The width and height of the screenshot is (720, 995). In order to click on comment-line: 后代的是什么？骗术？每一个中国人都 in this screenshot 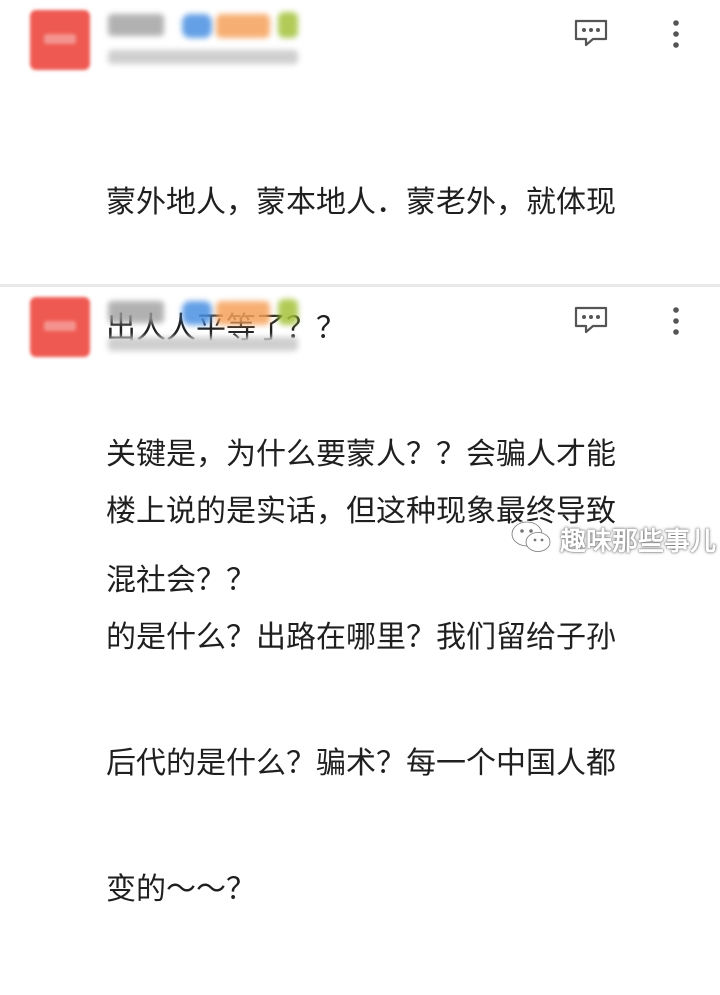, I will do `click(361, 763)`.